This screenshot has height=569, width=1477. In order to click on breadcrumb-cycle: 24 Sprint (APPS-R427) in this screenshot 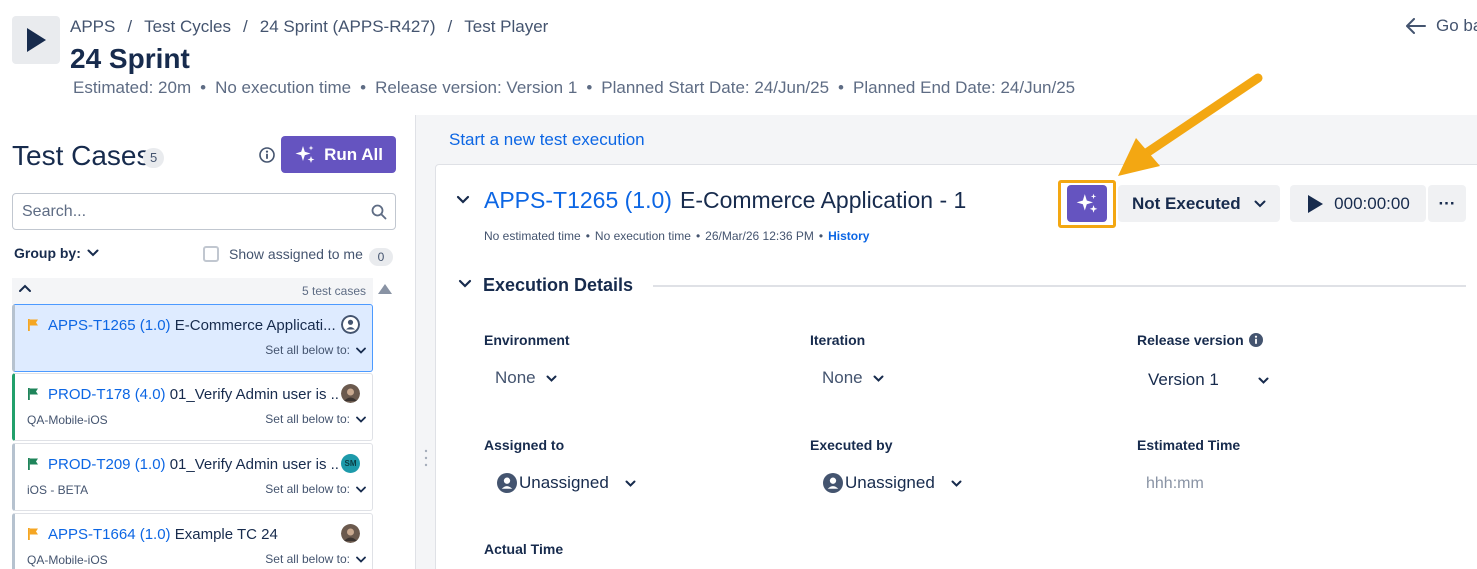, I will do `click(348, 26)`.